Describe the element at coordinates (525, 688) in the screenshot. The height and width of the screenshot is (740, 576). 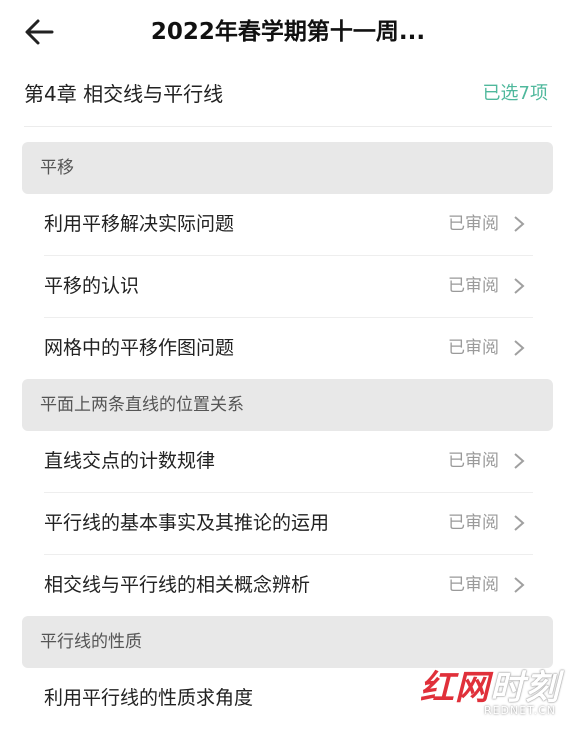
I see `watermark-part2: 时刻` at that location.